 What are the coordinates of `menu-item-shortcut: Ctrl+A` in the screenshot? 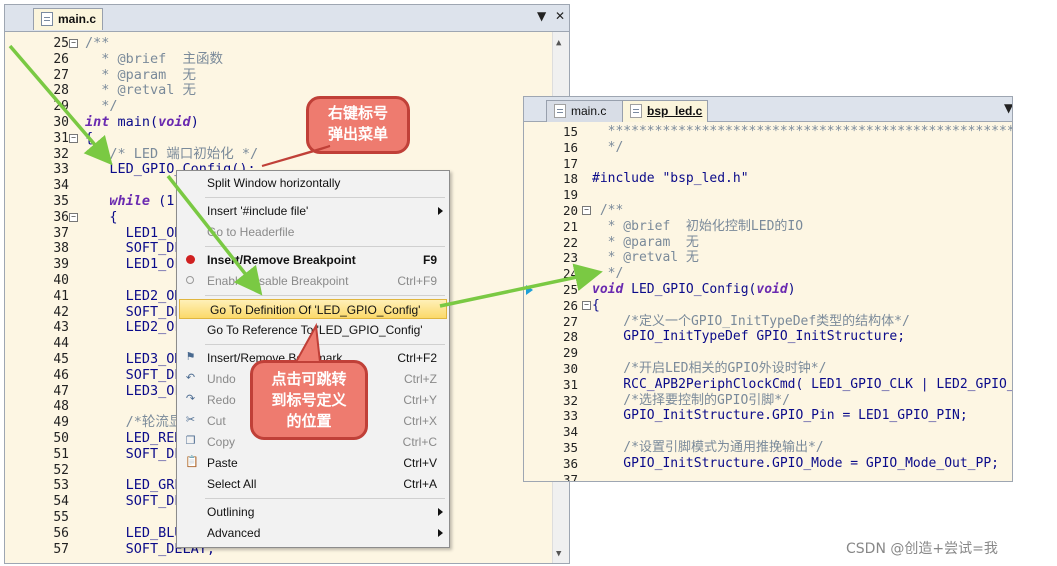 It's located at (420, 484).